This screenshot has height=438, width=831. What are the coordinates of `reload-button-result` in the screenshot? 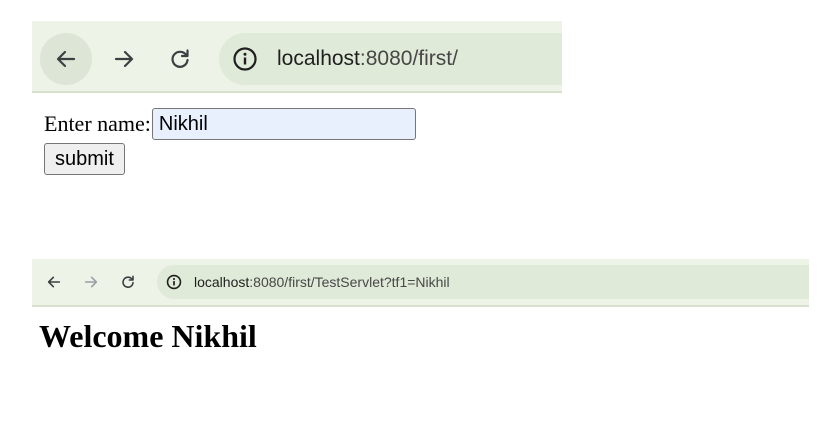 It's located at (128, 282).